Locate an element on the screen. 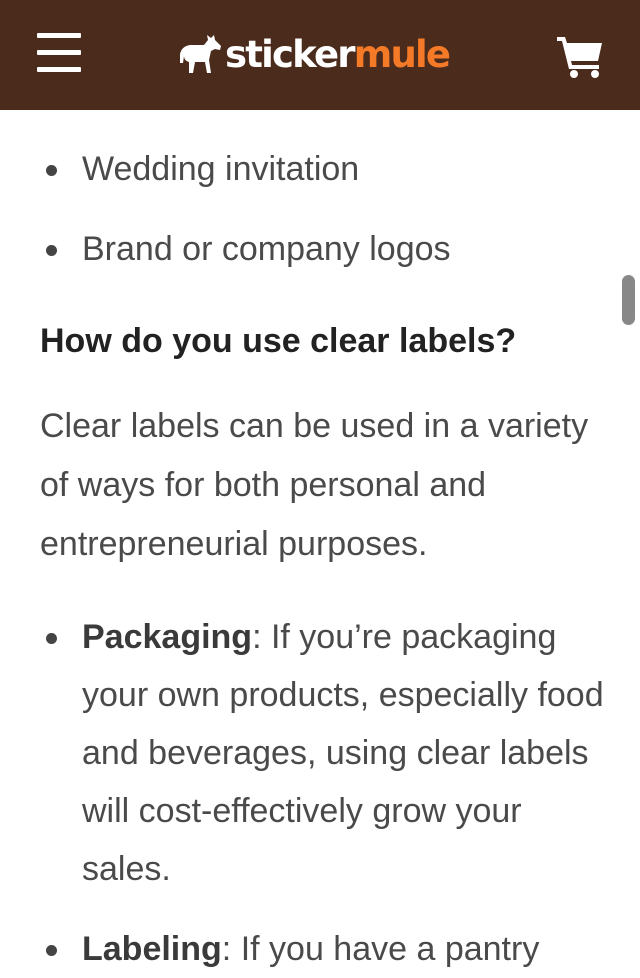 Image resolution: width=640 pixels, height=978 pixels. list-item: Brand or company logos is located at coordinates (248, 249).